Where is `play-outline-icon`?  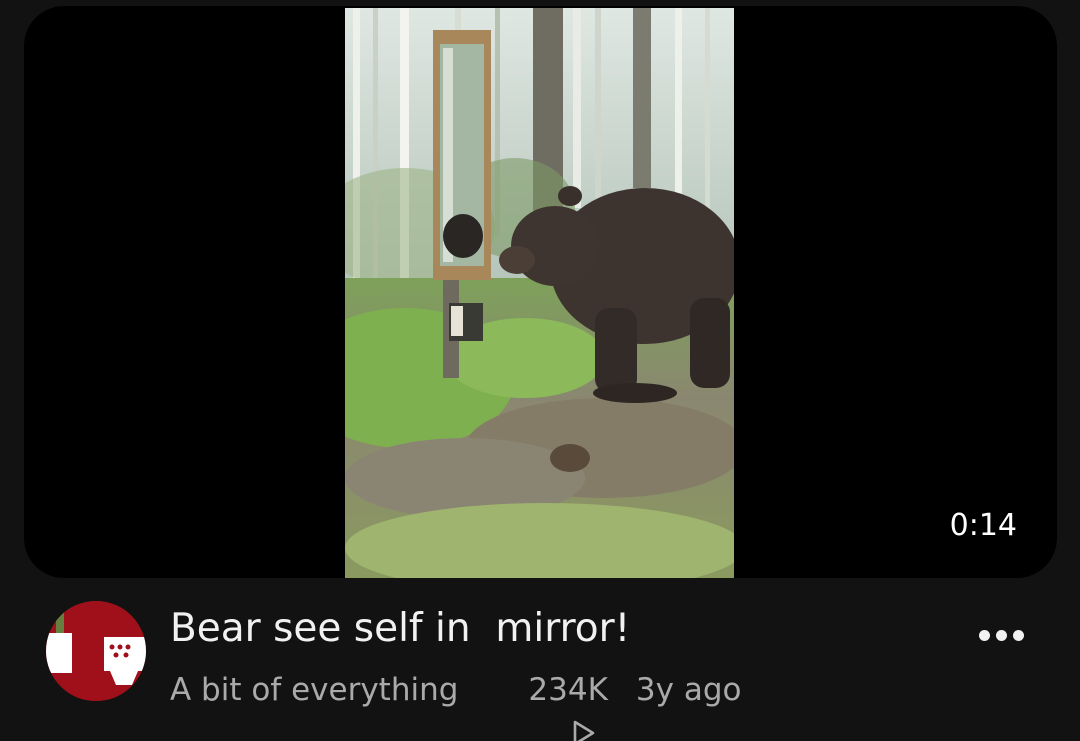
play-outline-icon is located at coordinates (543, 708).